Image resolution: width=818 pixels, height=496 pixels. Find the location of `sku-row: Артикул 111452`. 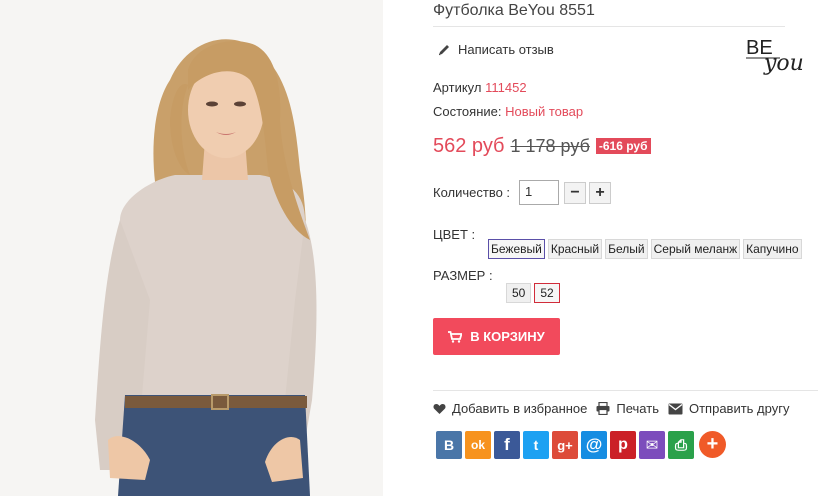

sku-row: Артикул 111452 is located at coordinates (480, 87).